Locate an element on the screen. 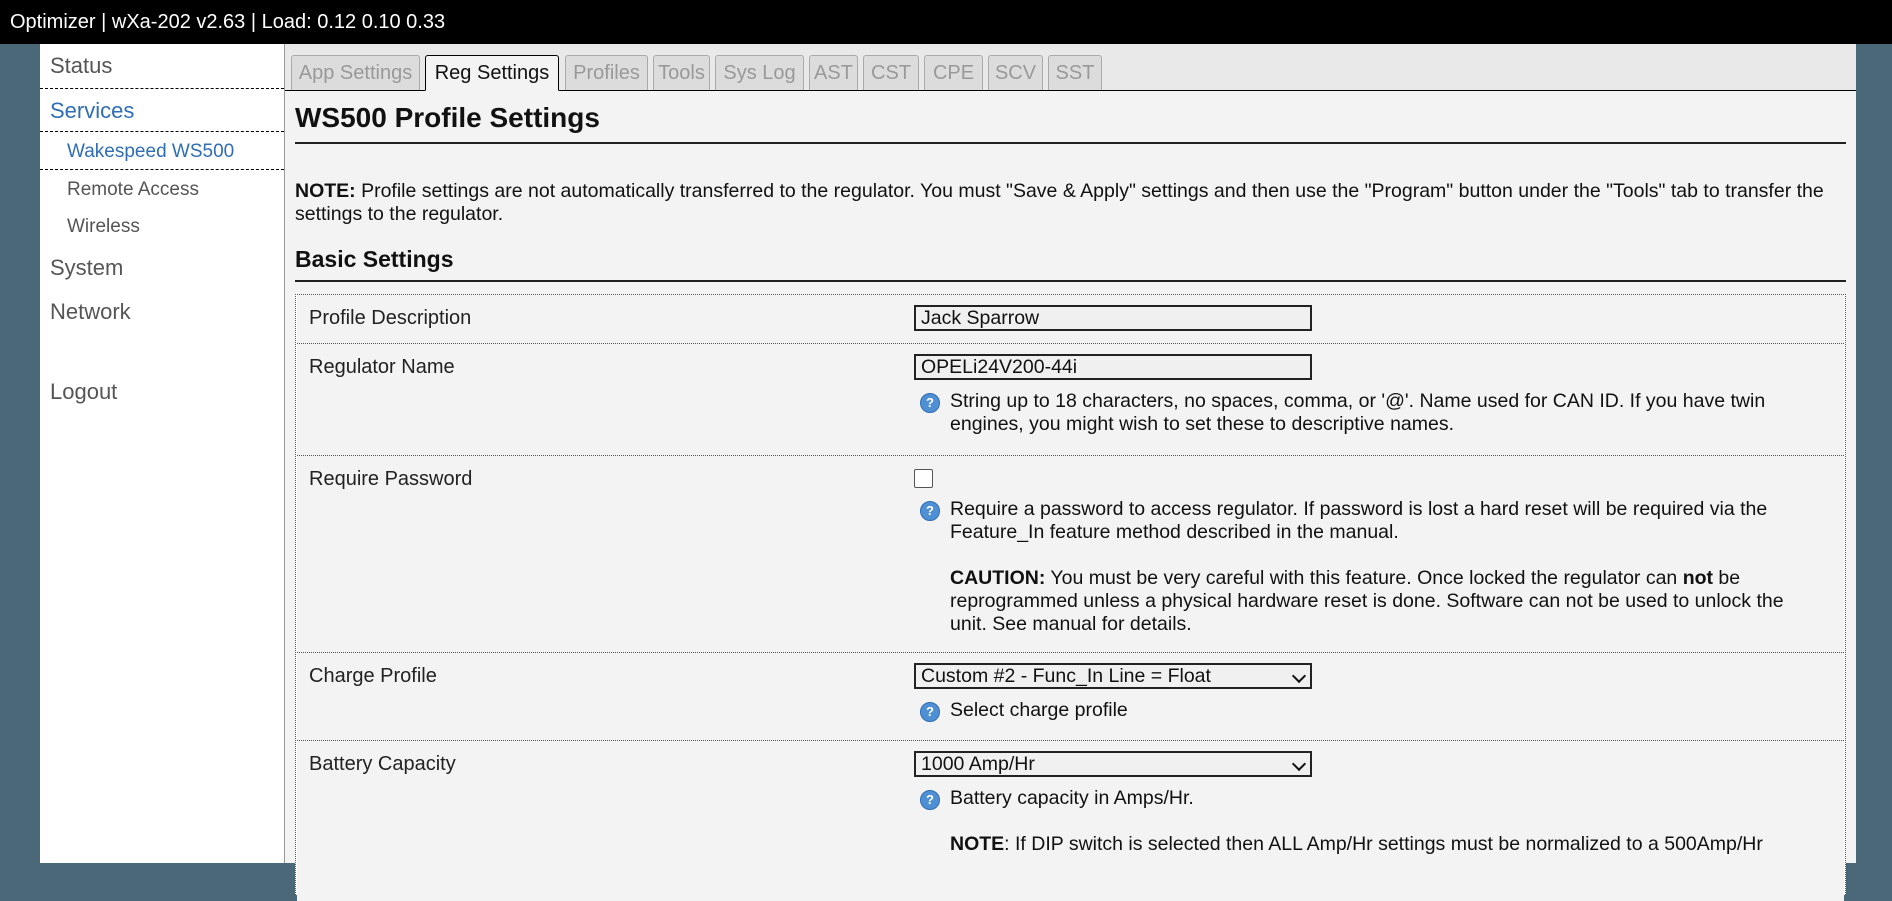  battery-capacity-value: 1000 Amp/Hr is located at coordinates (978, 764).